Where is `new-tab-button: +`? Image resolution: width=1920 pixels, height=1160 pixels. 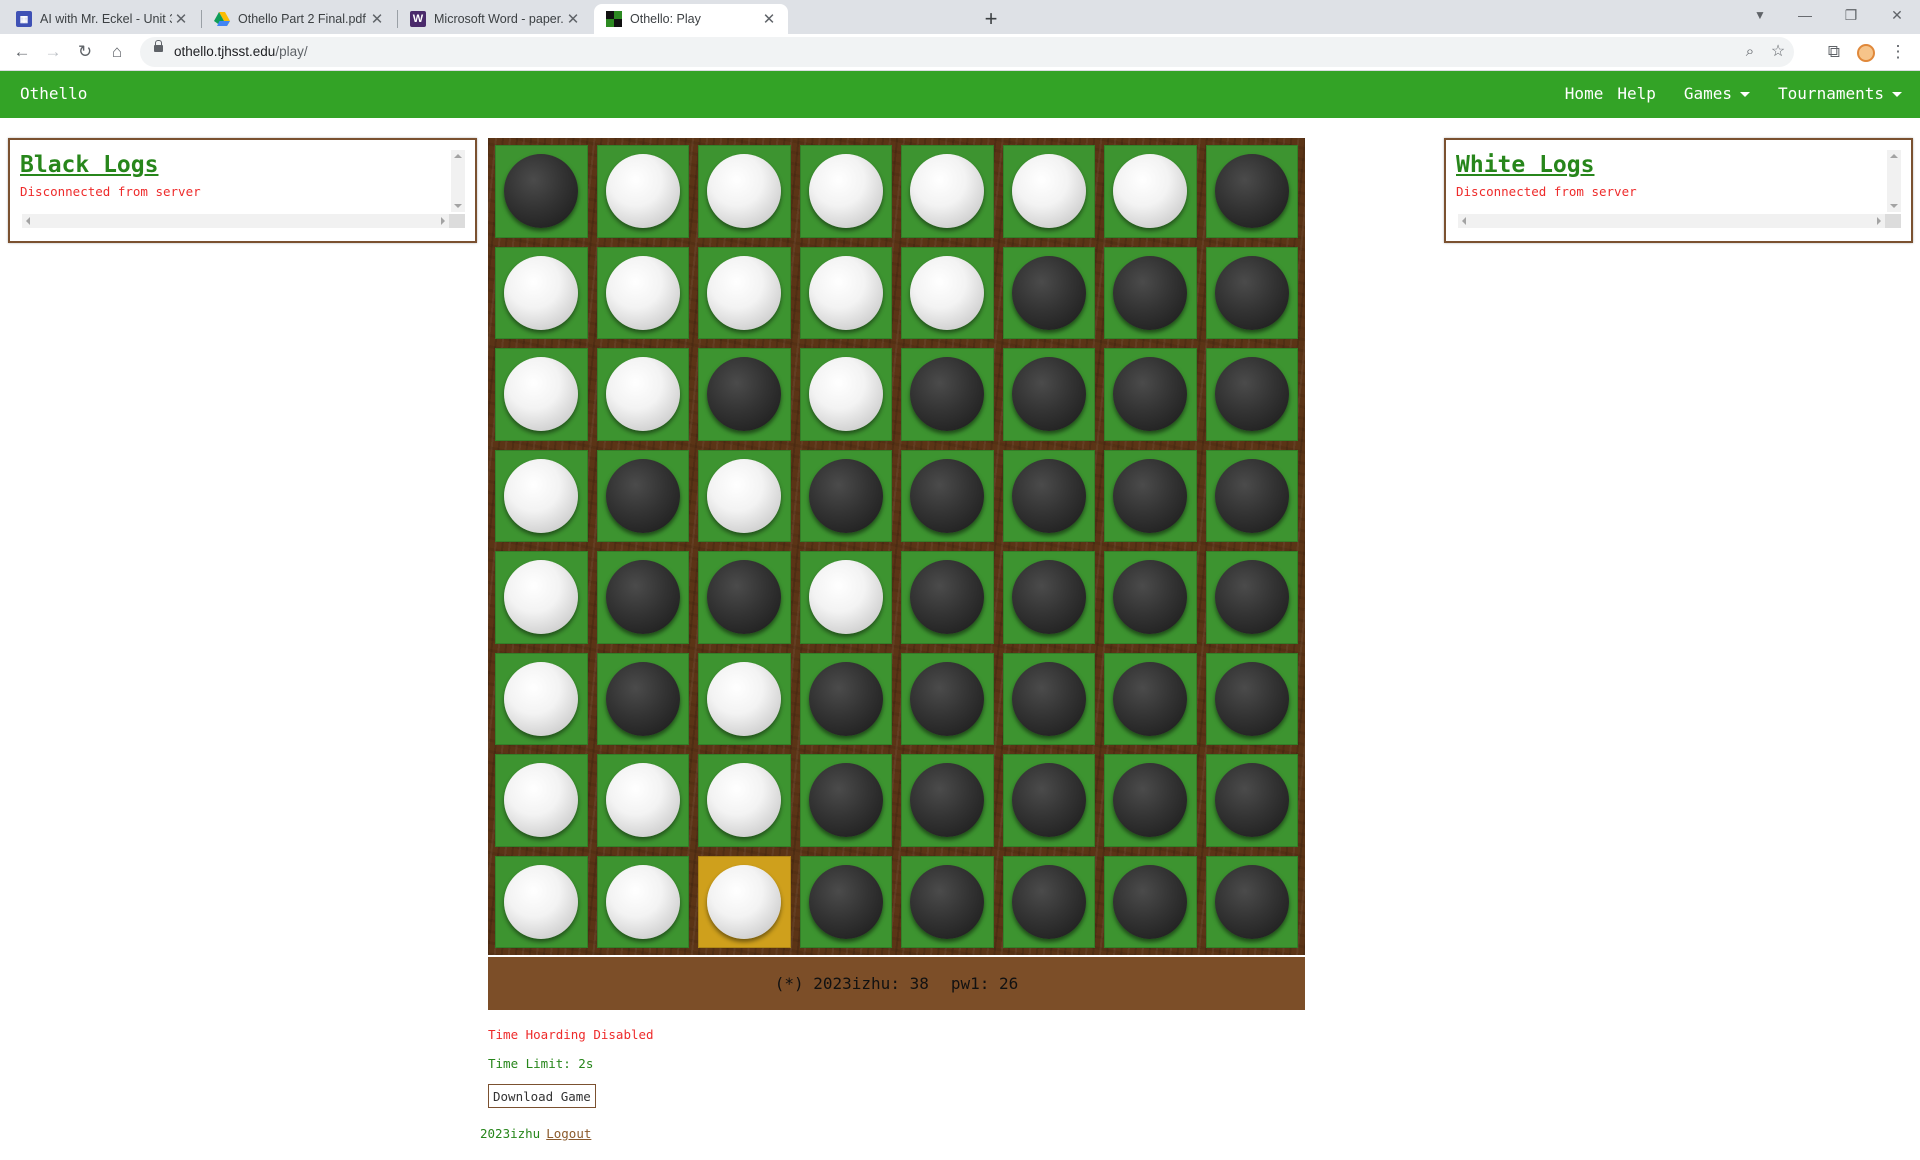
new-tab-button: + is located at coordinates (991, 19).